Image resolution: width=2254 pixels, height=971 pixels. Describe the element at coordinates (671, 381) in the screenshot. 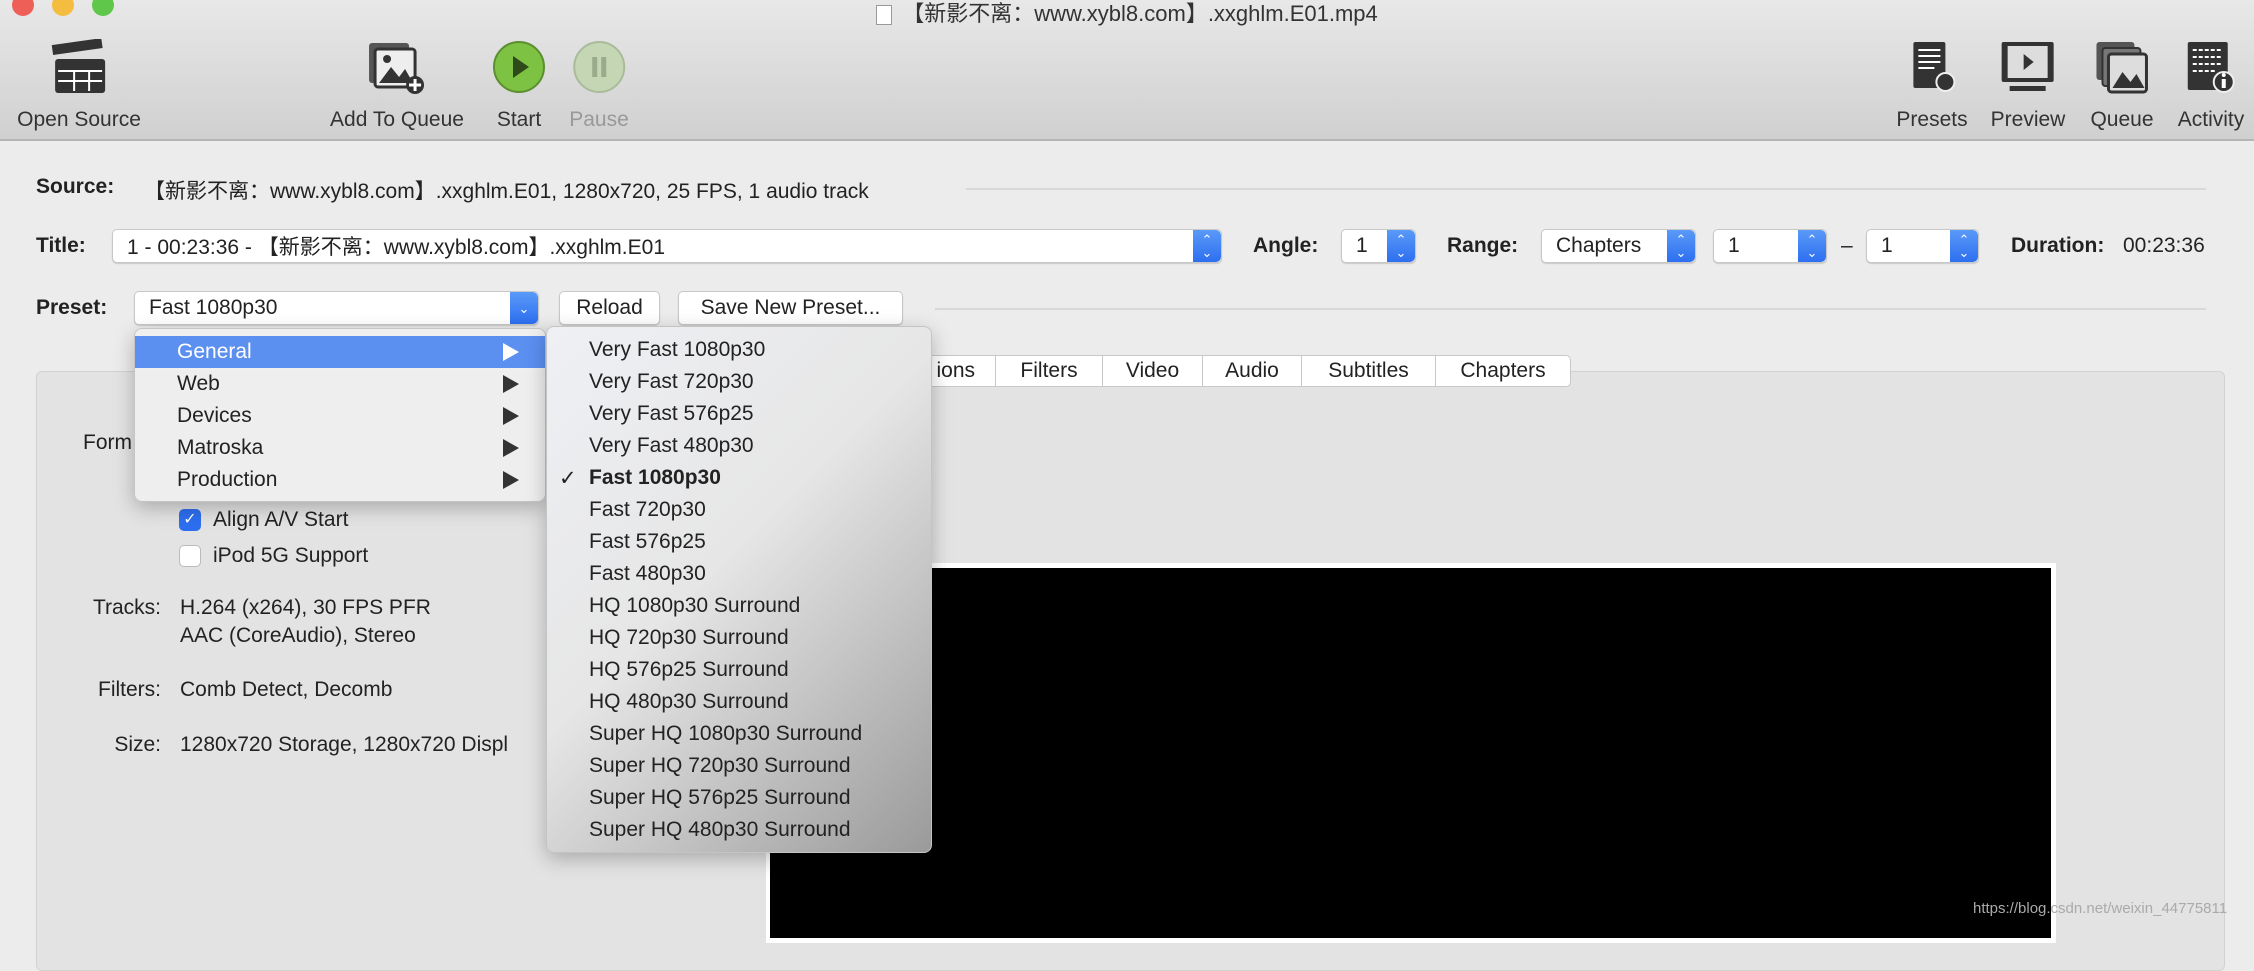

I see `preset-item-label: Very Fast 720p30` at that location.